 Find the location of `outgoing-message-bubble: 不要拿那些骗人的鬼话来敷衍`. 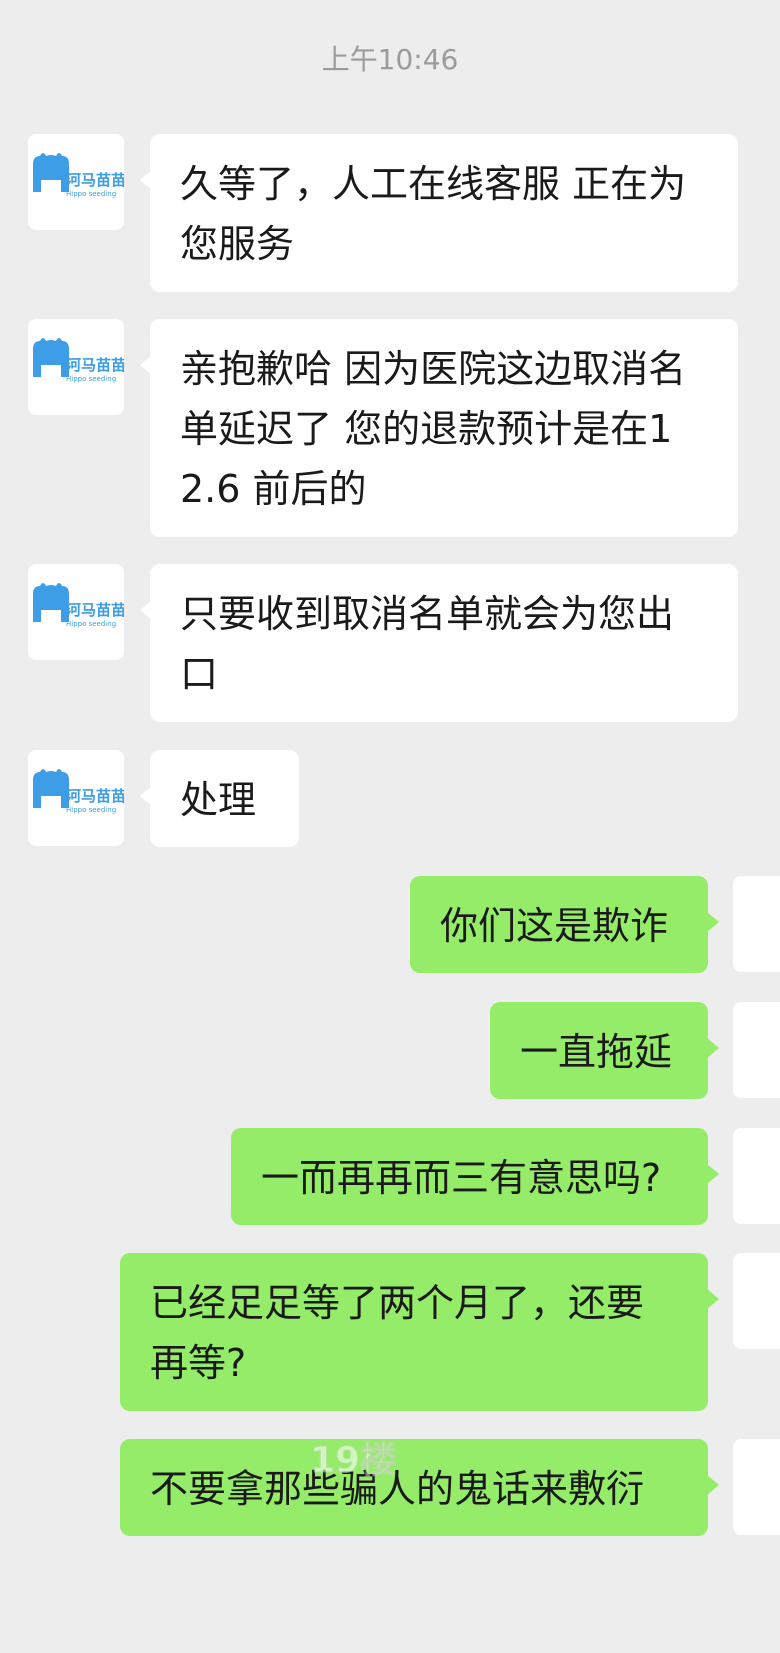

outgoing-message-bubble: 不要拿那些骗人的鬼话来敷衍 is located at coordinates (419, 1487).